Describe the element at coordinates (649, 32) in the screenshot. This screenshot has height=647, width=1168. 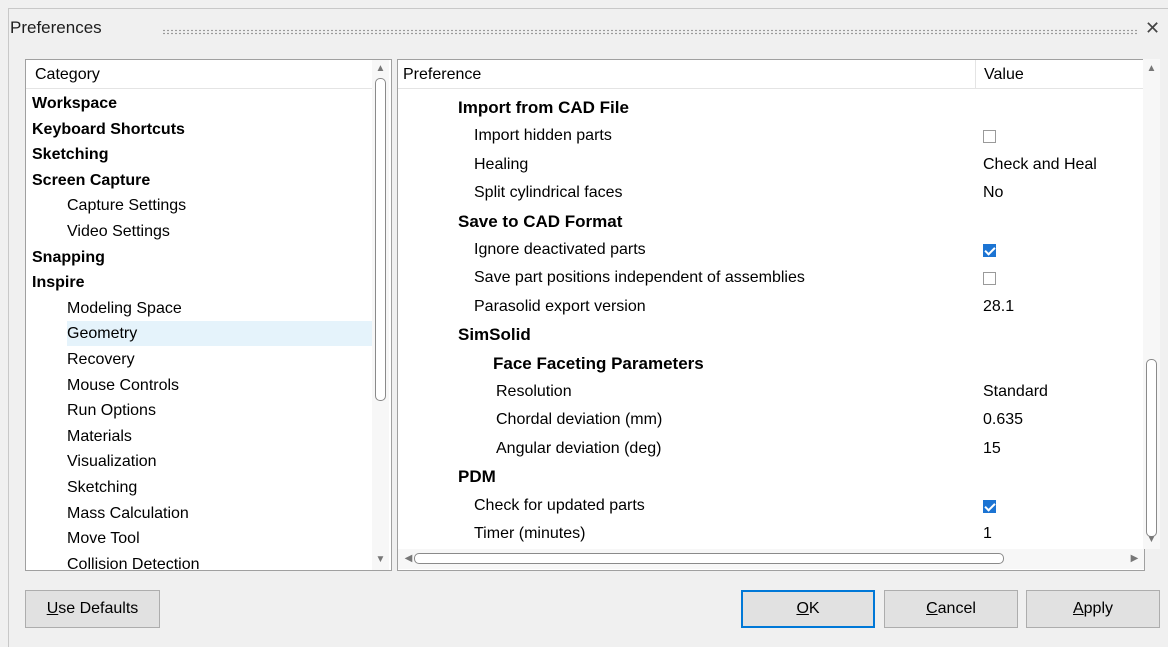
I see `title-drag-grip` at that location.